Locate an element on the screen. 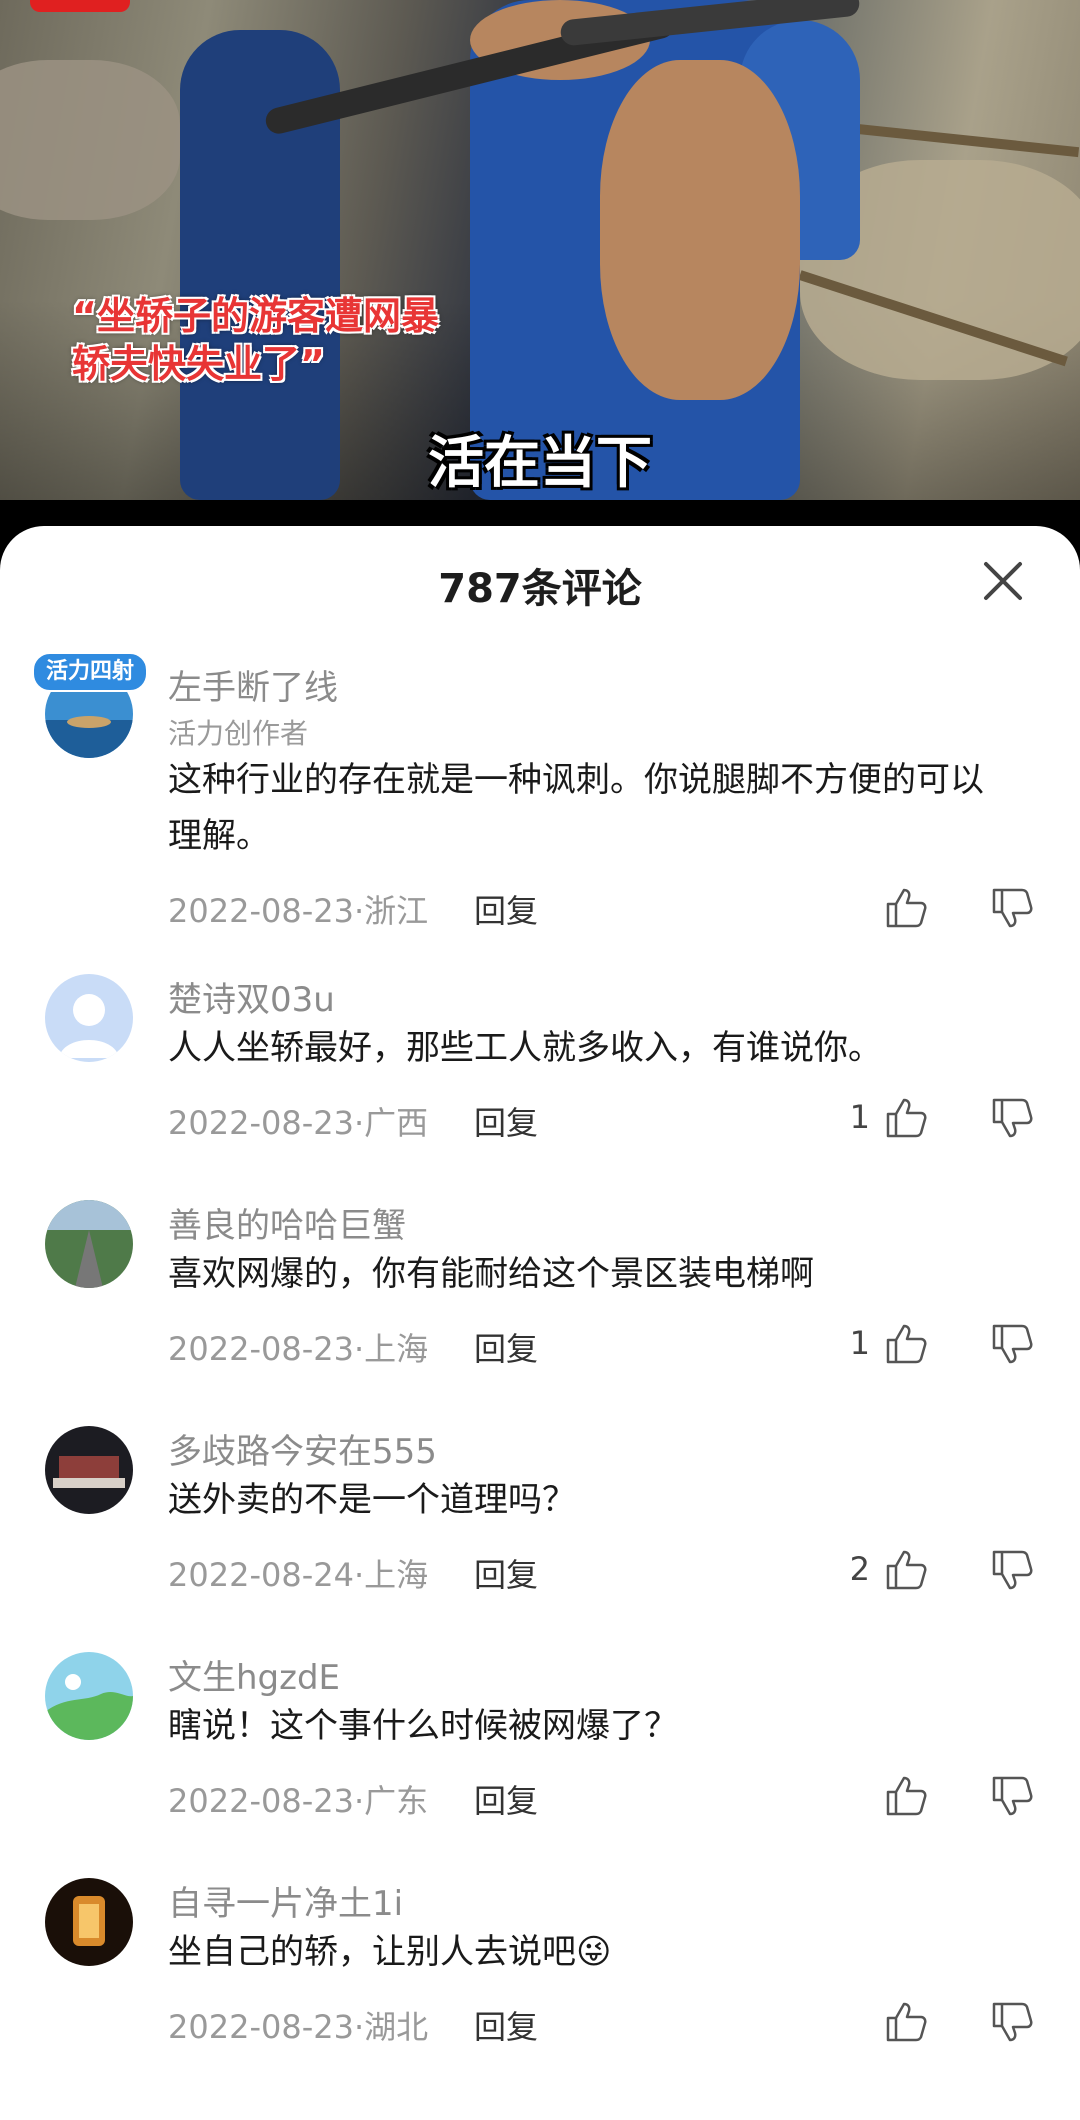 The height and width of the screenshot is (2120, 1080). comment-text: 送外卖的不是一个道理吗？ is located at coordinates (608, 1500).